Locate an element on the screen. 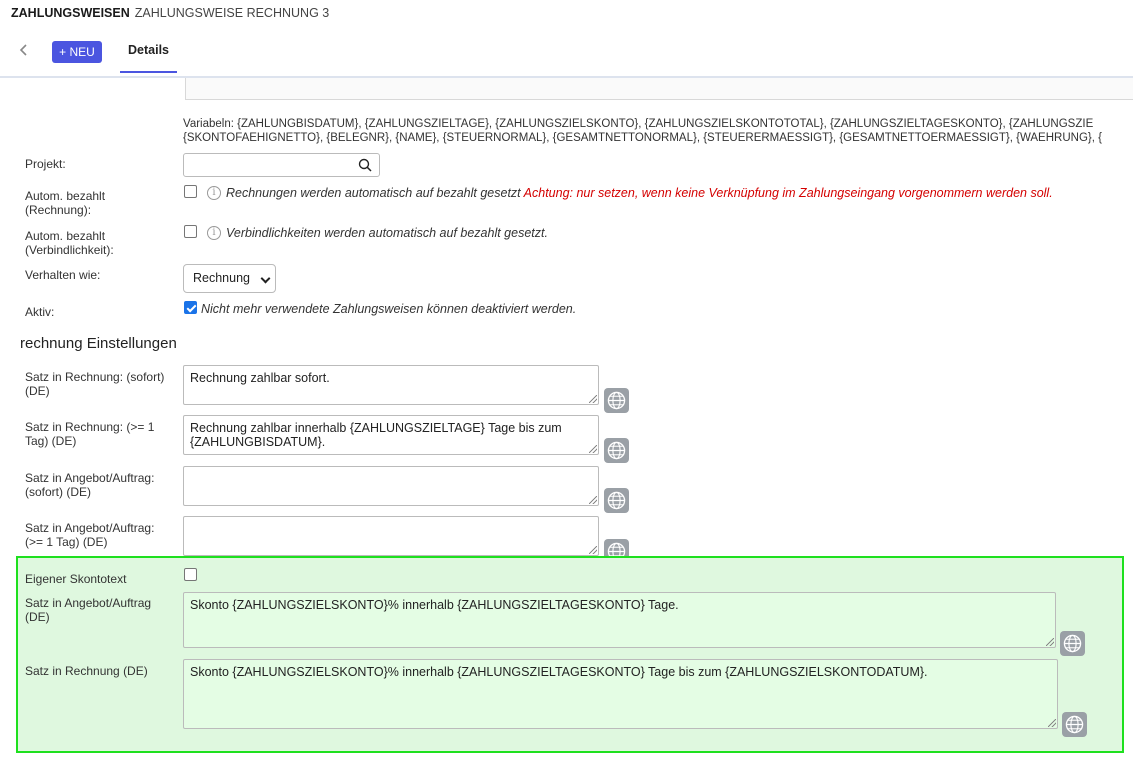 This screenshot has height=768, width=1133. search-icon is located at coordinates (365, 165).